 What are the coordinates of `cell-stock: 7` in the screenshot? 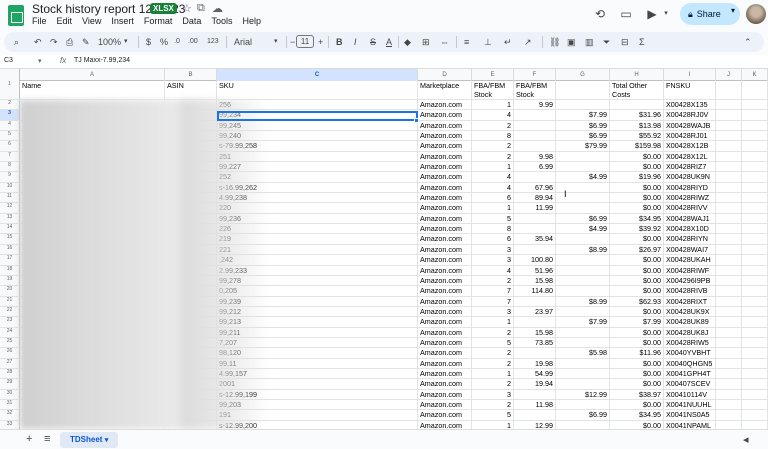 It's located at (493, 301).